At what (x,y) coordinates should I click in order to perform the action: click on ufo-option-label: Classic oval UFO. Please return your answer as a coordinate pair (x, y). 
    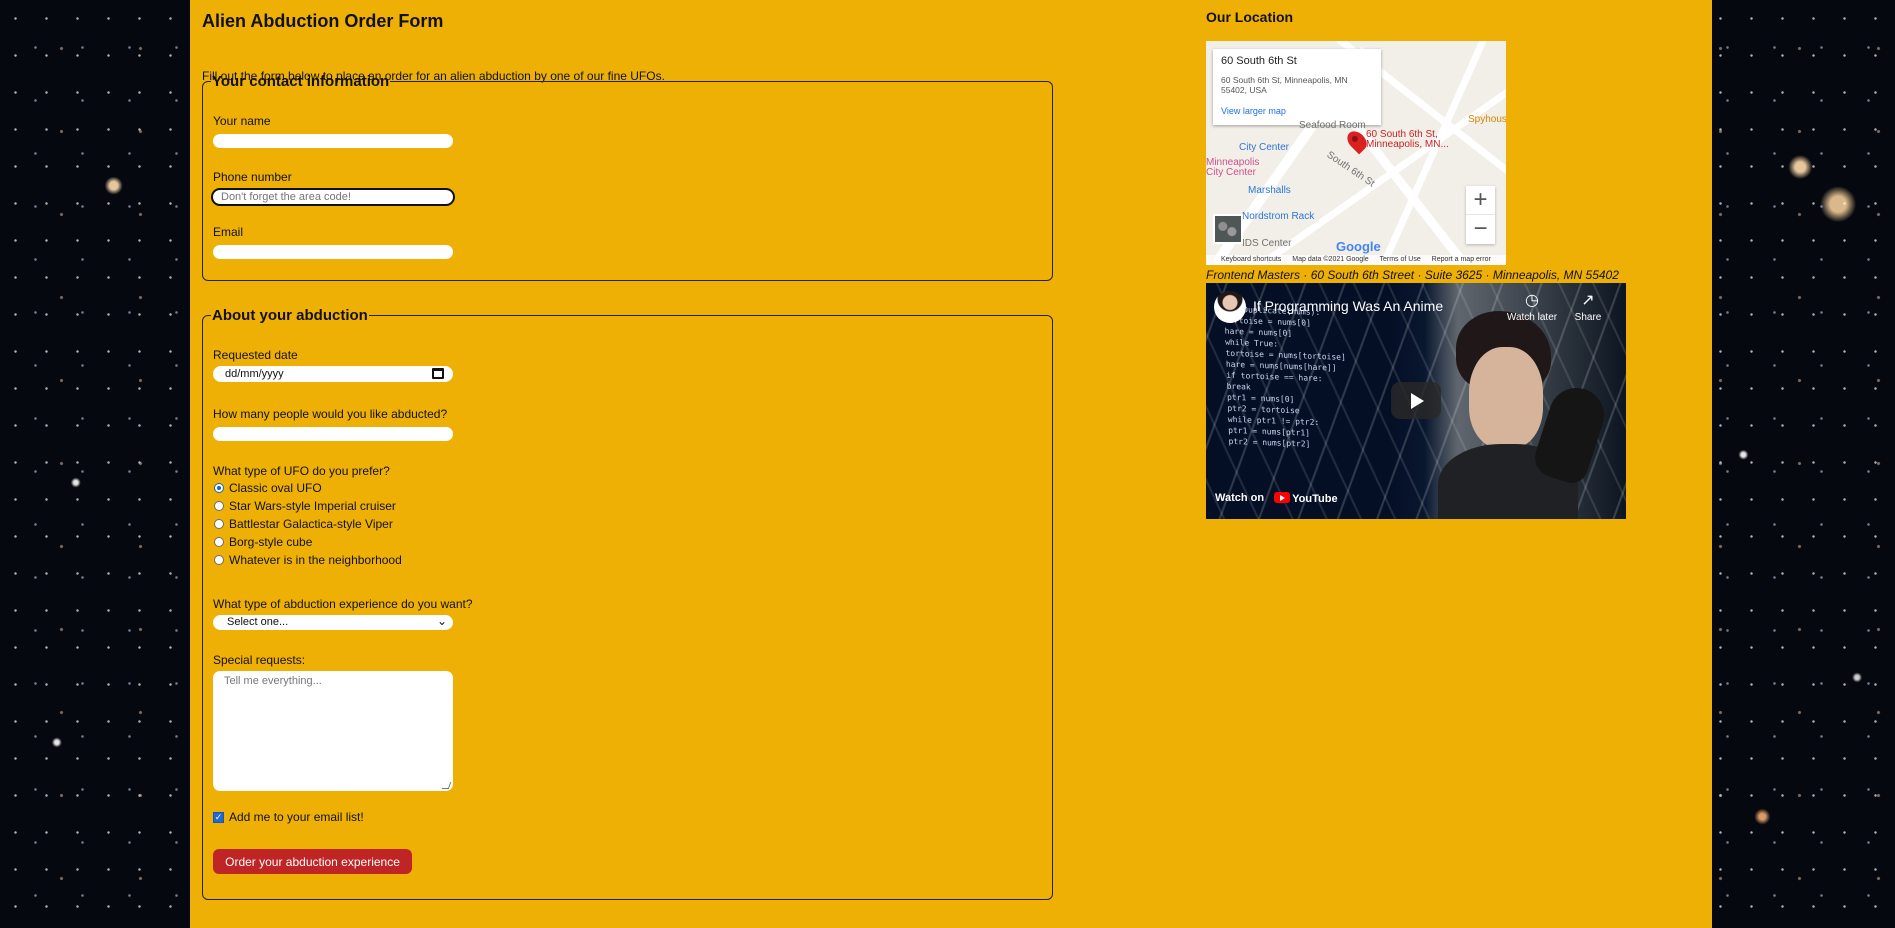
    Looking at the image, I should click on (275, 488).